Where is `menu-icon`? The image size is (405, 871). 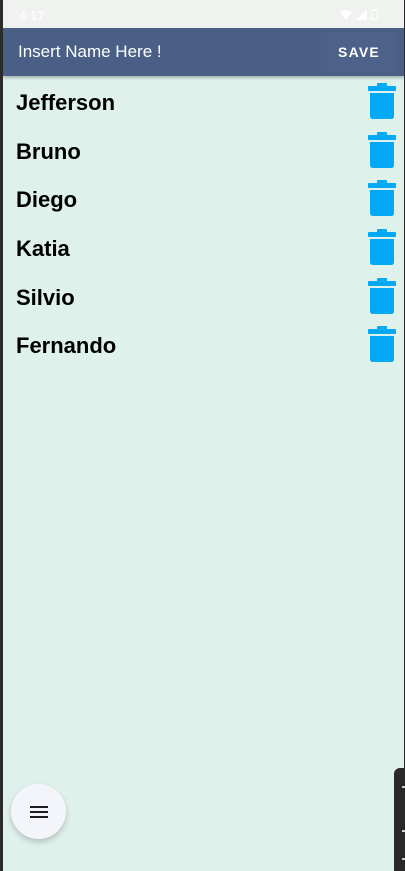
menu-icon is located at coordinates (38, 811).